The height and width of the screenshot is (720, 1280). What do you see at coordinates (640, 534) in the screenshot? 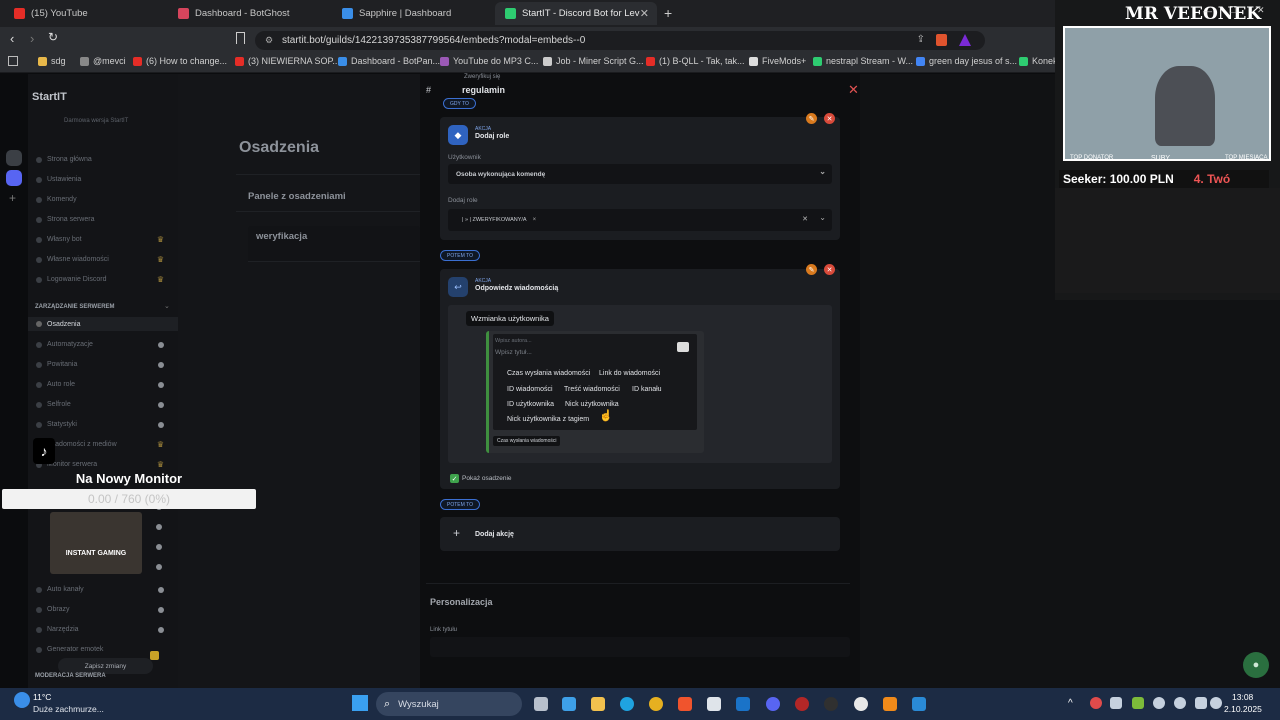
I see `add-action-button: + Dodaj akcję` at bounding box center [640, 534].